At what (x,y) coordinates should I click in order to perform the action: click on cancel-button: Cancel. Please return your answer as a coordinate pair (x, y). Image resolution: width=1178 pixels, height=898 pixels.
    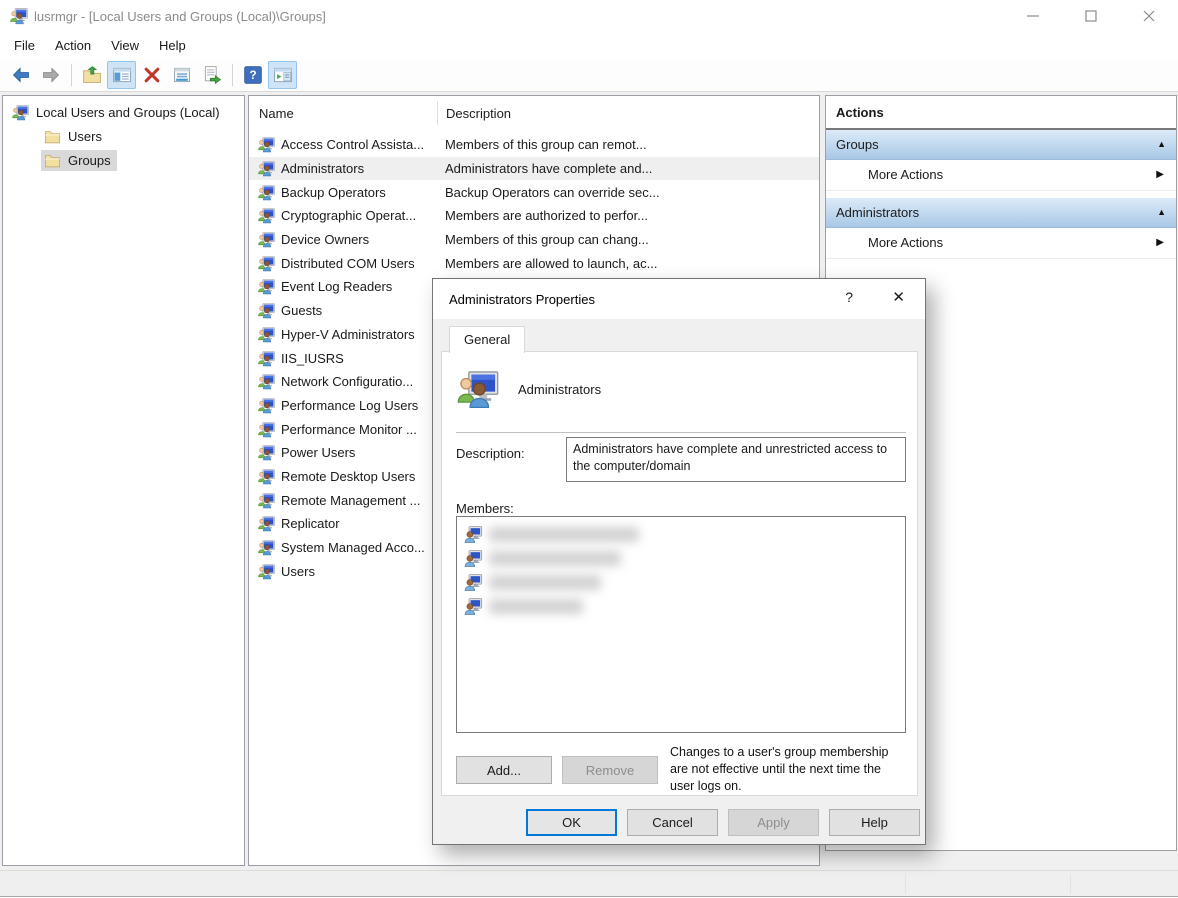
    Looking at the image, I should click on (672, 822).